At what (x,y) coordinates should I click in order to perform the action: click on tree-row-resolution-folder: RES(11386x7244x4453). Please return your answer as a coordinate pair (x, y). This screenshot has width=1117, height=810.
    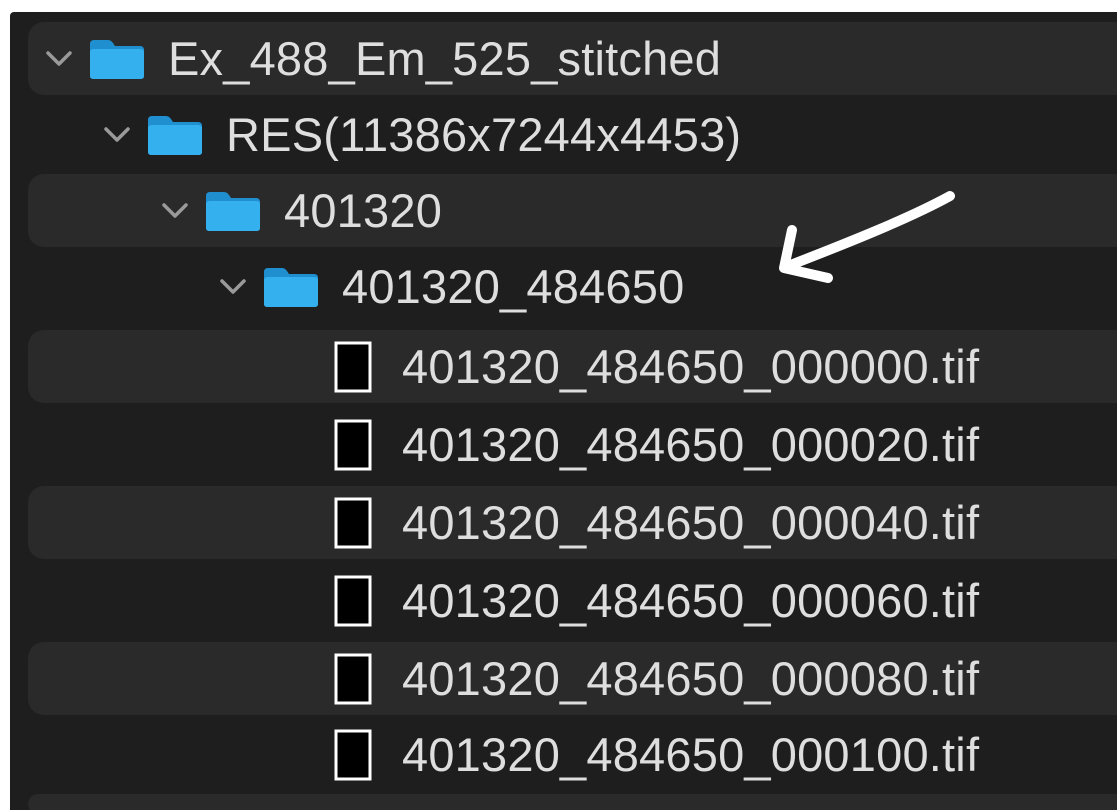
    Looking at the image, I should click on (572, 134).